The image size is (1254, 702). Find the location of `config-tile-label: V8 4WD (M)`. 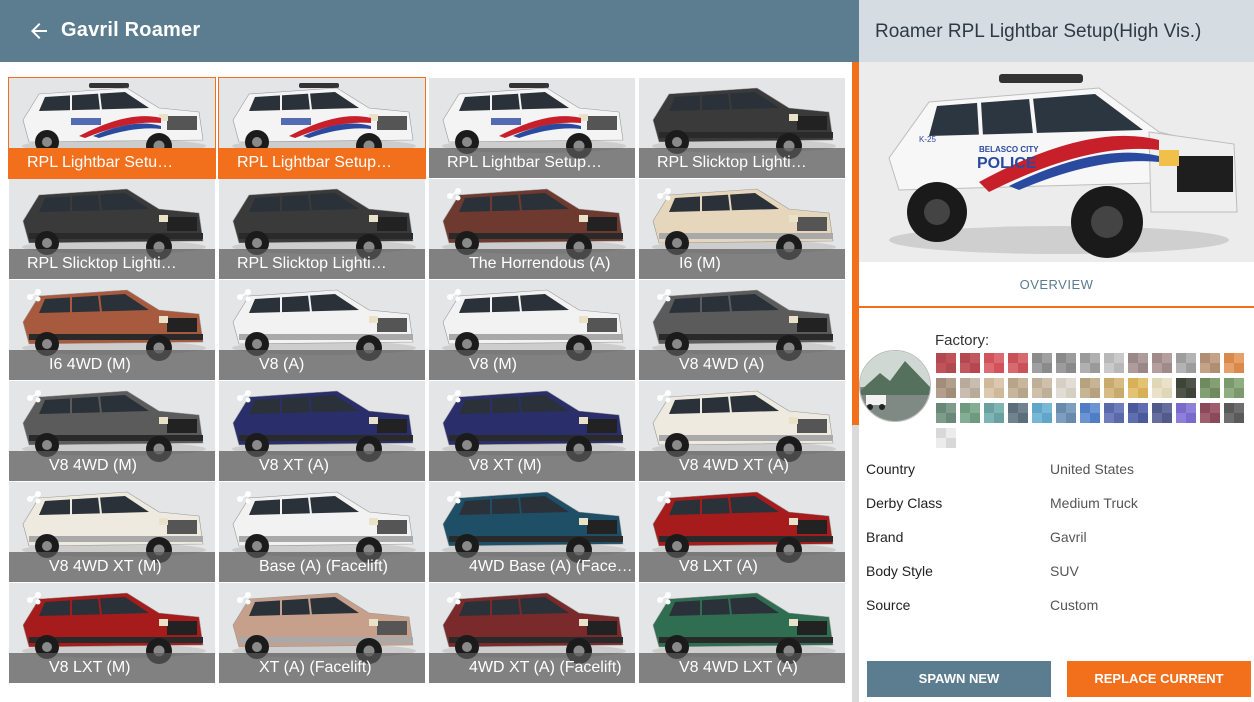

config-tile-label: V8 4WD (M) is located at coordinates (112, 466).